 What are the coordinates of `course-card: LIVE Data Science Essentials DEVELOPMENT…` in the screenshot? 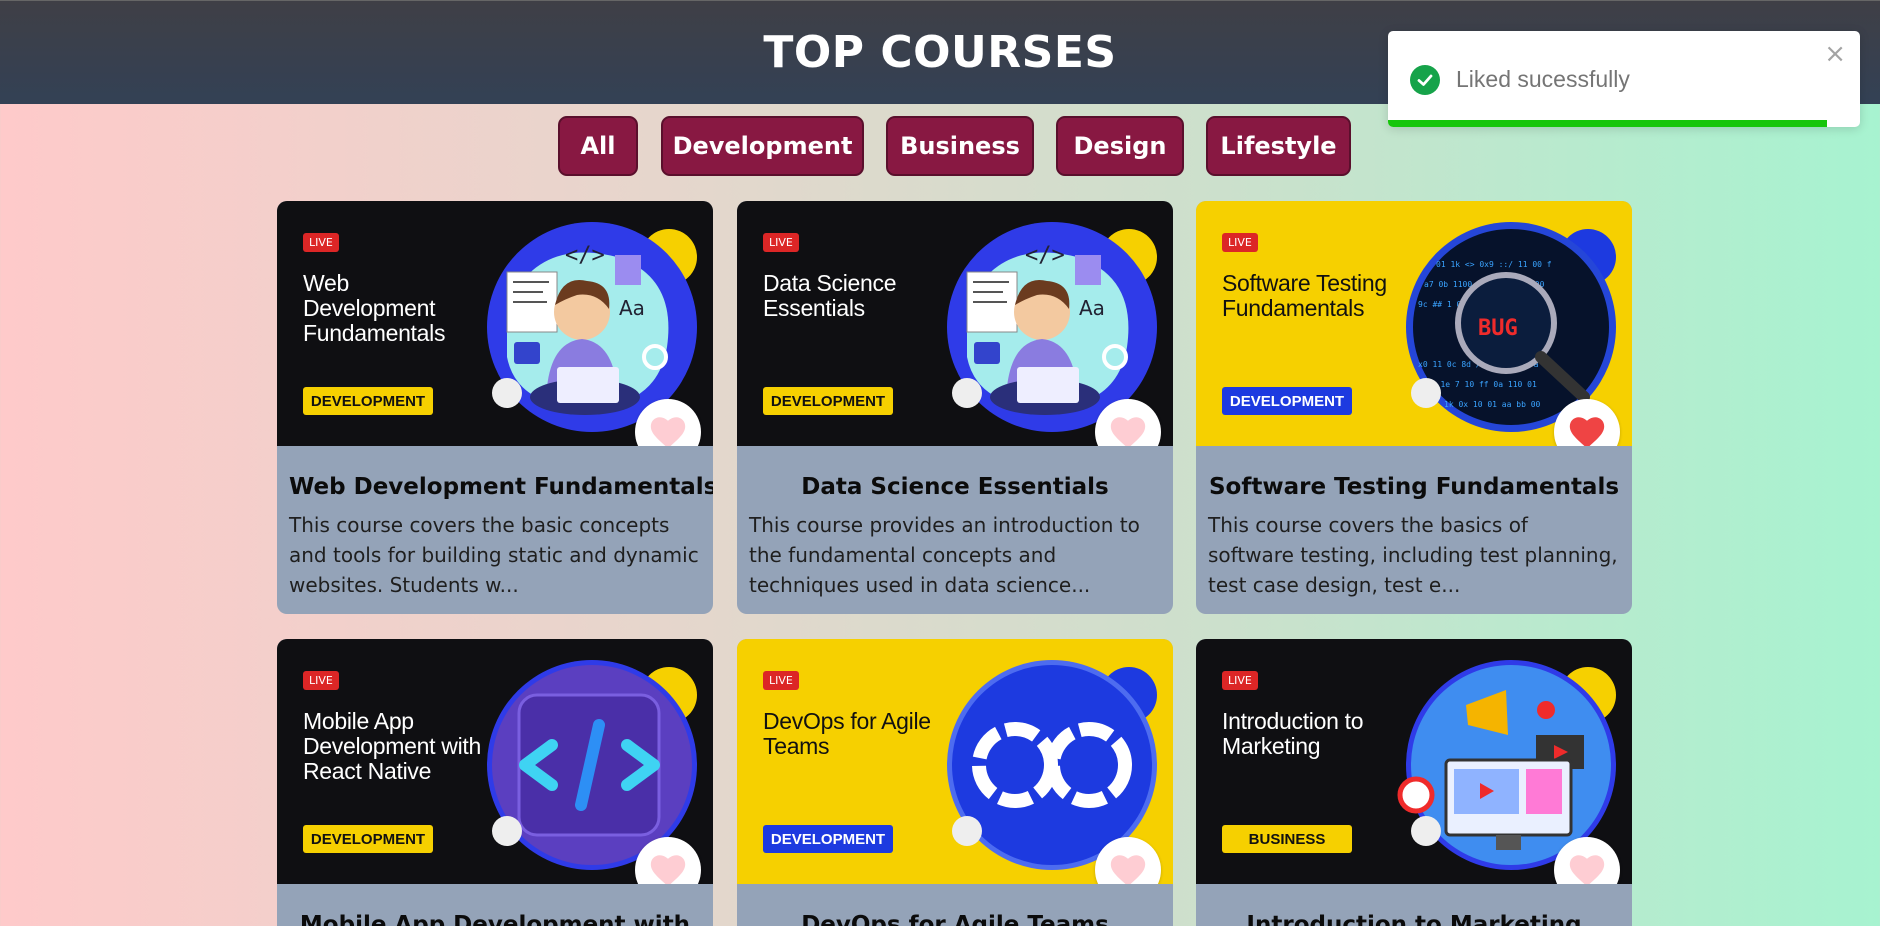 It's located at (955, 407).